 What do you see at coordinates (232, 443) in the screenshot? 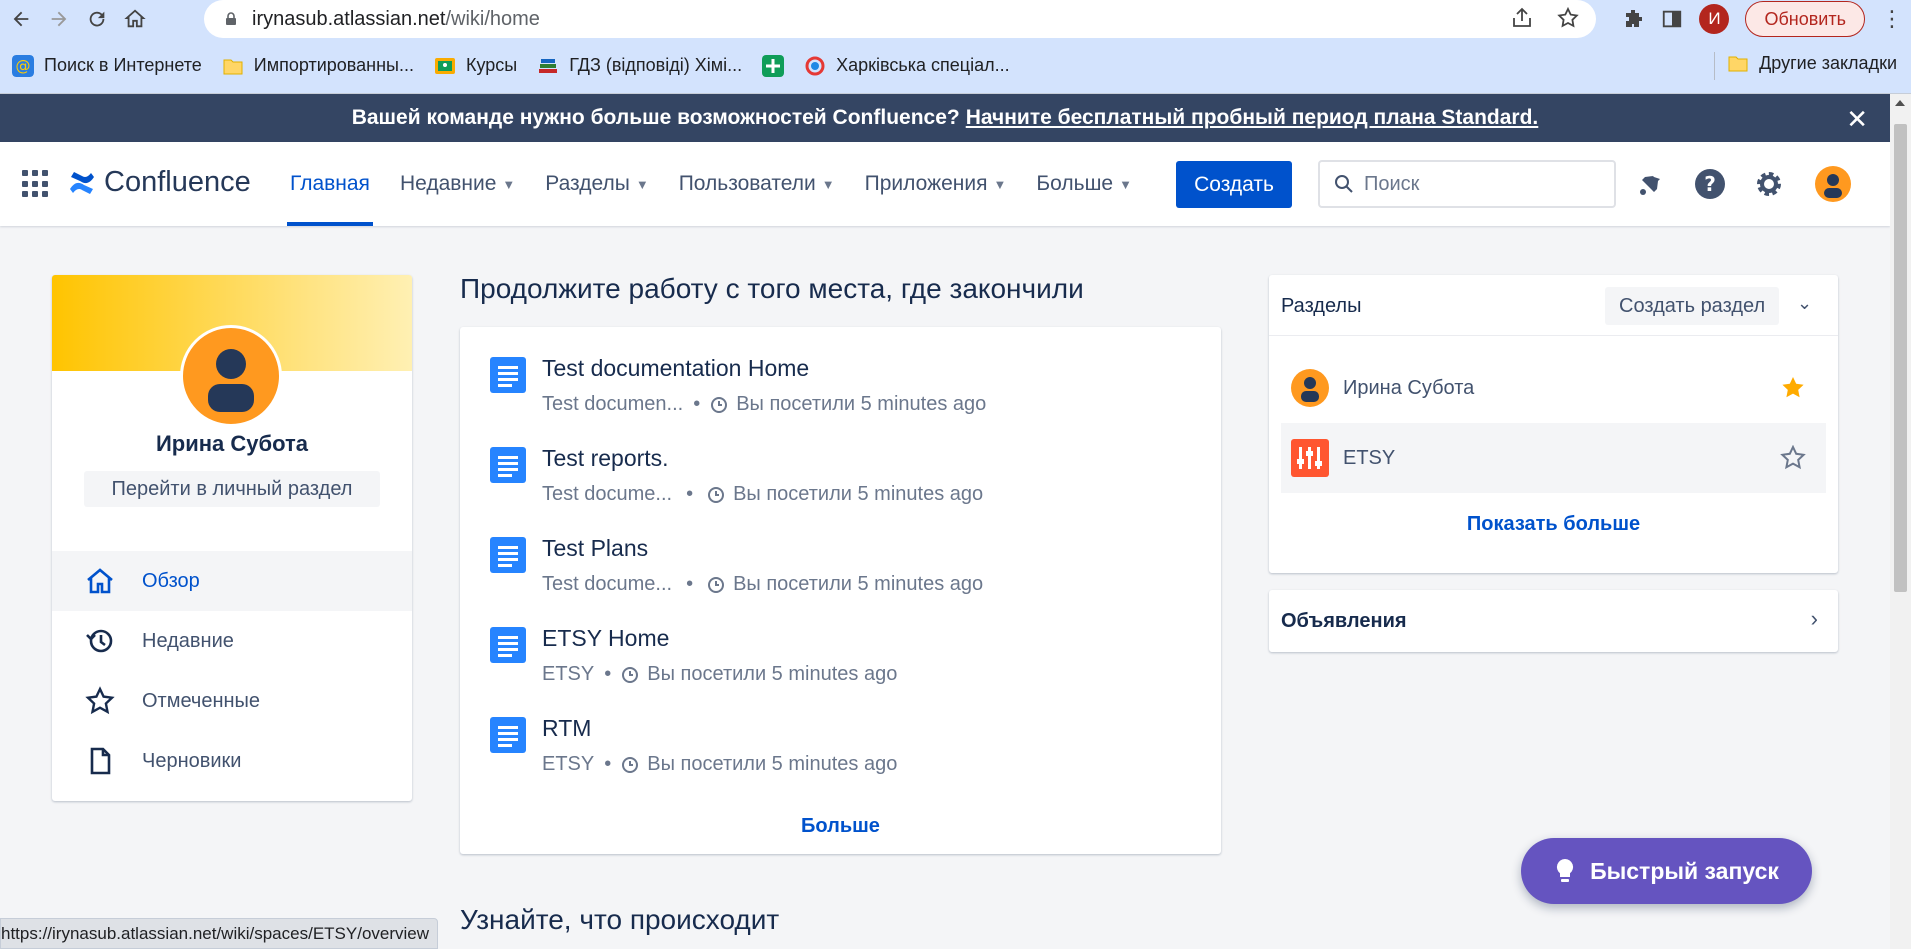
I see `profile-name: Ирина Субота` at bounding box center [232, 443].